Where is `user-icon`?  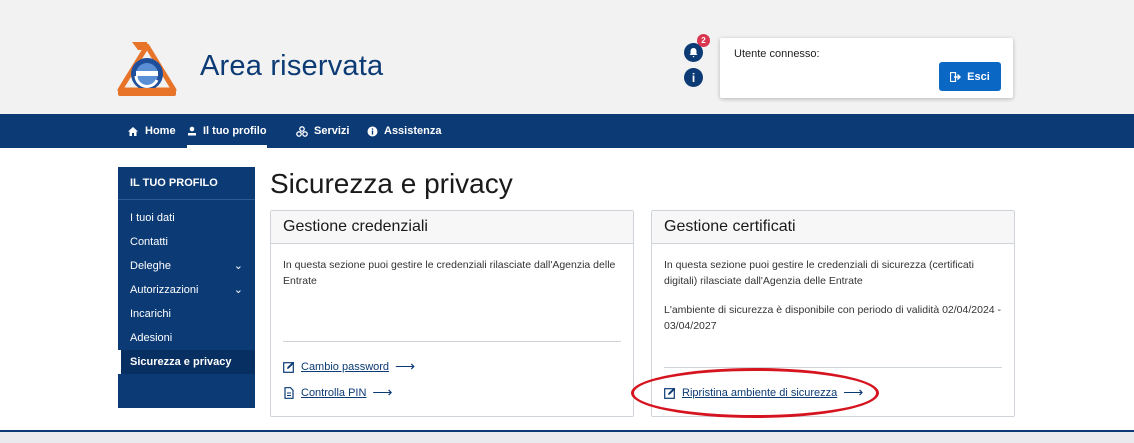 user-icon is located at coordinates (192, 131).